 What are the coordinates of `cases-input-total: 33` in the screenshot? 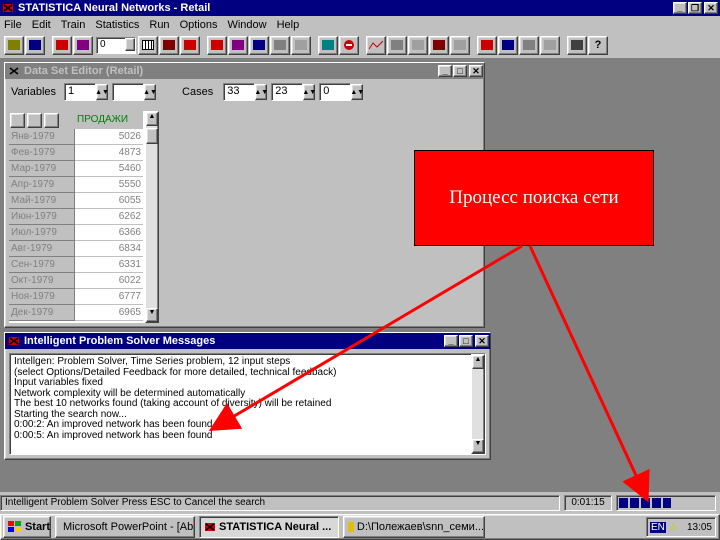 It's located at (239, 92).